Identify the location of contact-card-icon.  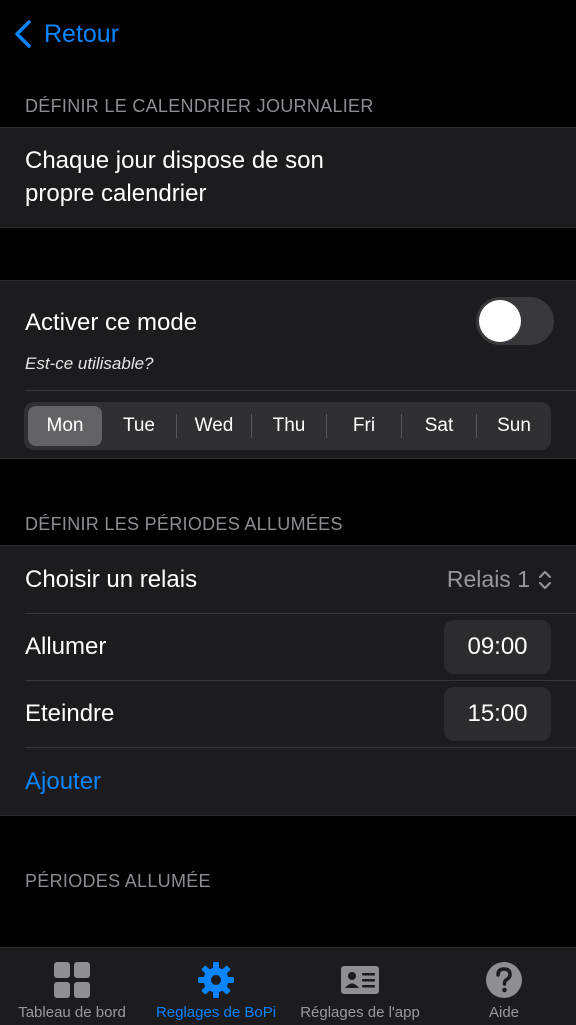
(360, 980).